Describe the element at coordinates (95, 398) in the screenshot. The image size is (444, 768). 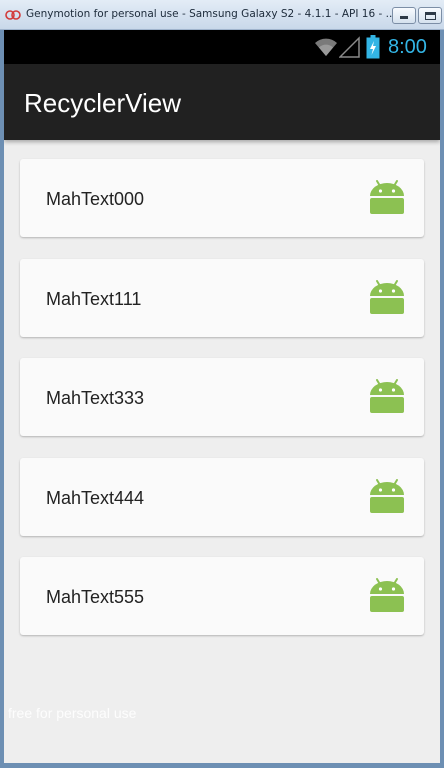
I see `list-item-label: MahText333` at that location.